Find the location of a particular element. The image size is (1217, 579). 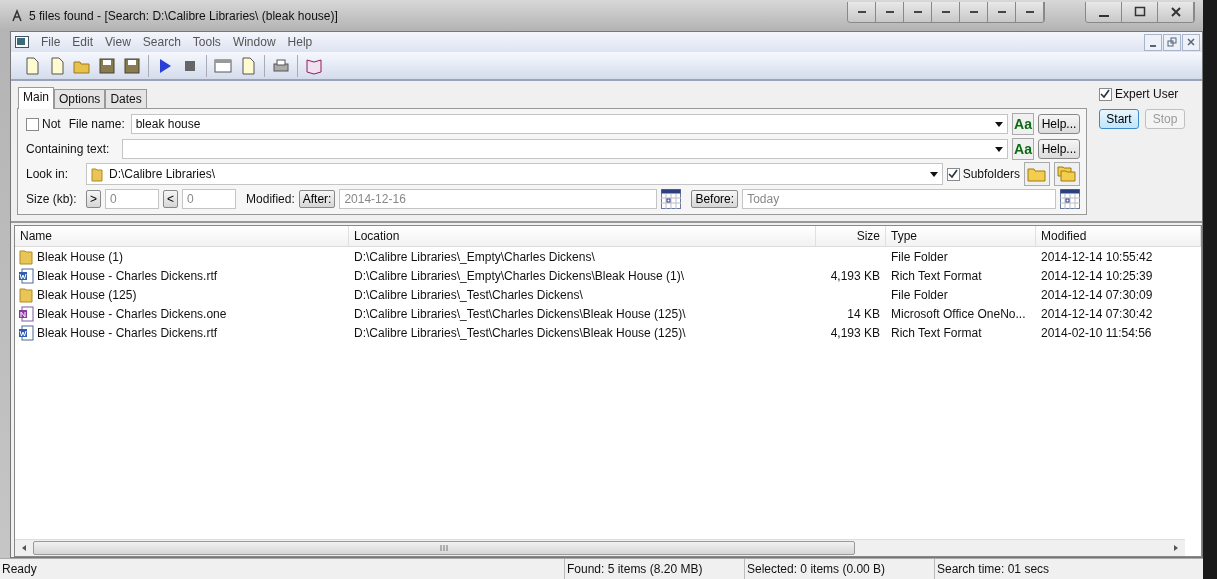

folders-icon is located at coordinates (1067, 174).